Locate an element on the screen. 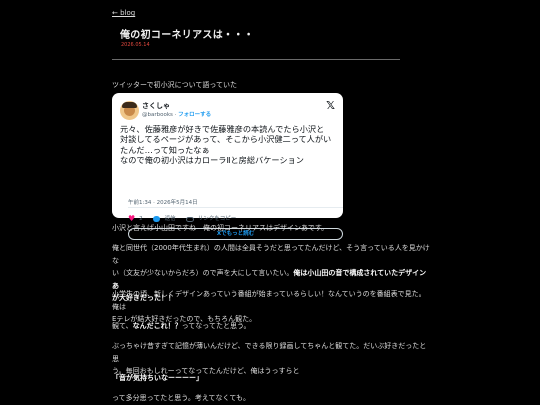 The image size is (540, 405). bold-text: なんだこれ！？ is located at coordinates (157, 326).